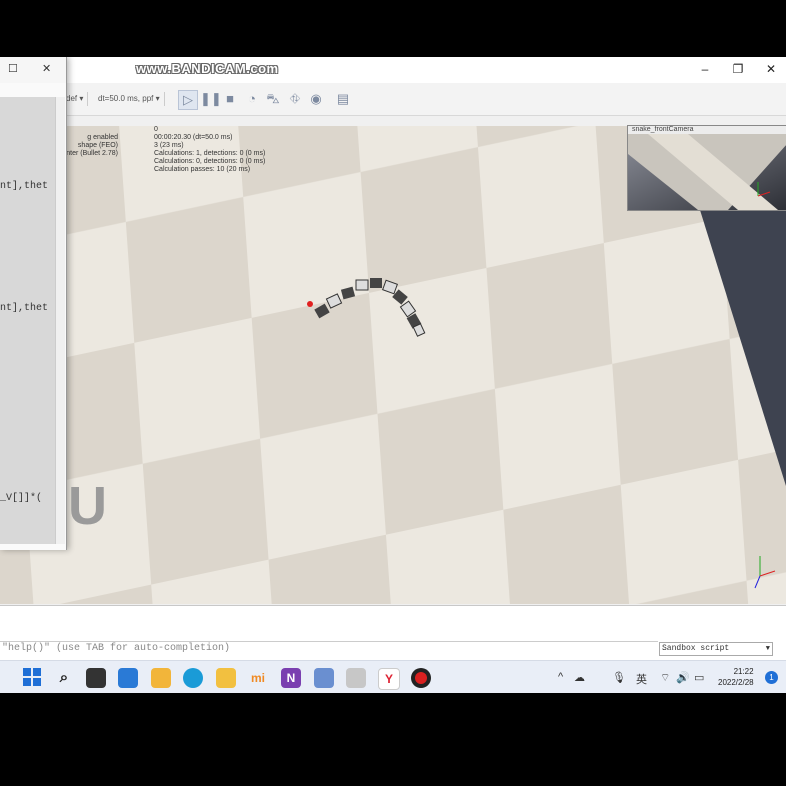 Image resolution: width=786 pixels, height=786 pixels. What do you see at coordinates (161, 678) in the screenshot?
I see `file-explorer-icon` at bounding box center [161, 678].